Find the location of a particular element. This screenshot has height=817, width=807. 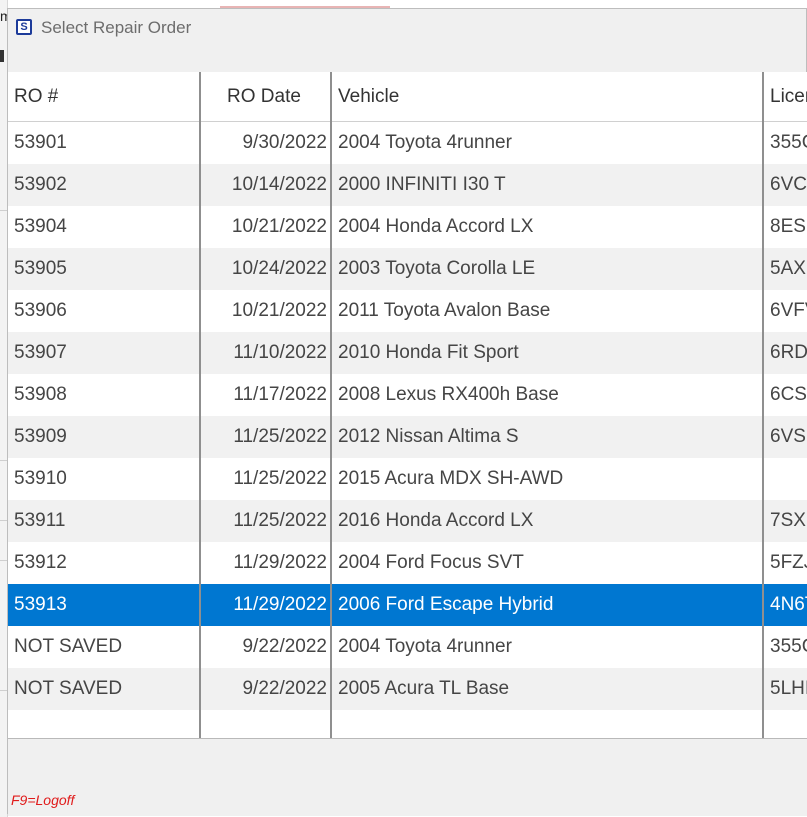

vehicle-cell: 2010 Honda Fit Sport is located at coordinates (428, 352).